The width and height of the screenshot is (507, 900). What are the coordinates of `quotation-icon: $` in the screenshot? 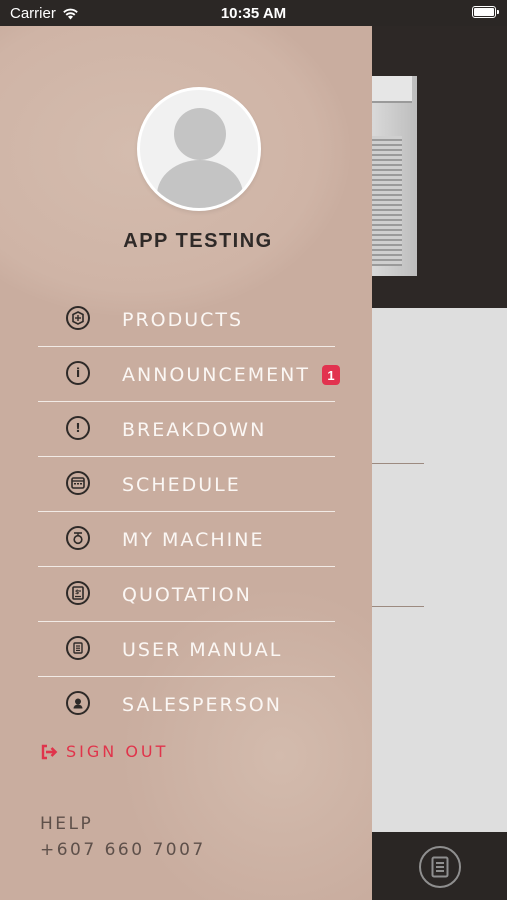 It's located at (78, 593).